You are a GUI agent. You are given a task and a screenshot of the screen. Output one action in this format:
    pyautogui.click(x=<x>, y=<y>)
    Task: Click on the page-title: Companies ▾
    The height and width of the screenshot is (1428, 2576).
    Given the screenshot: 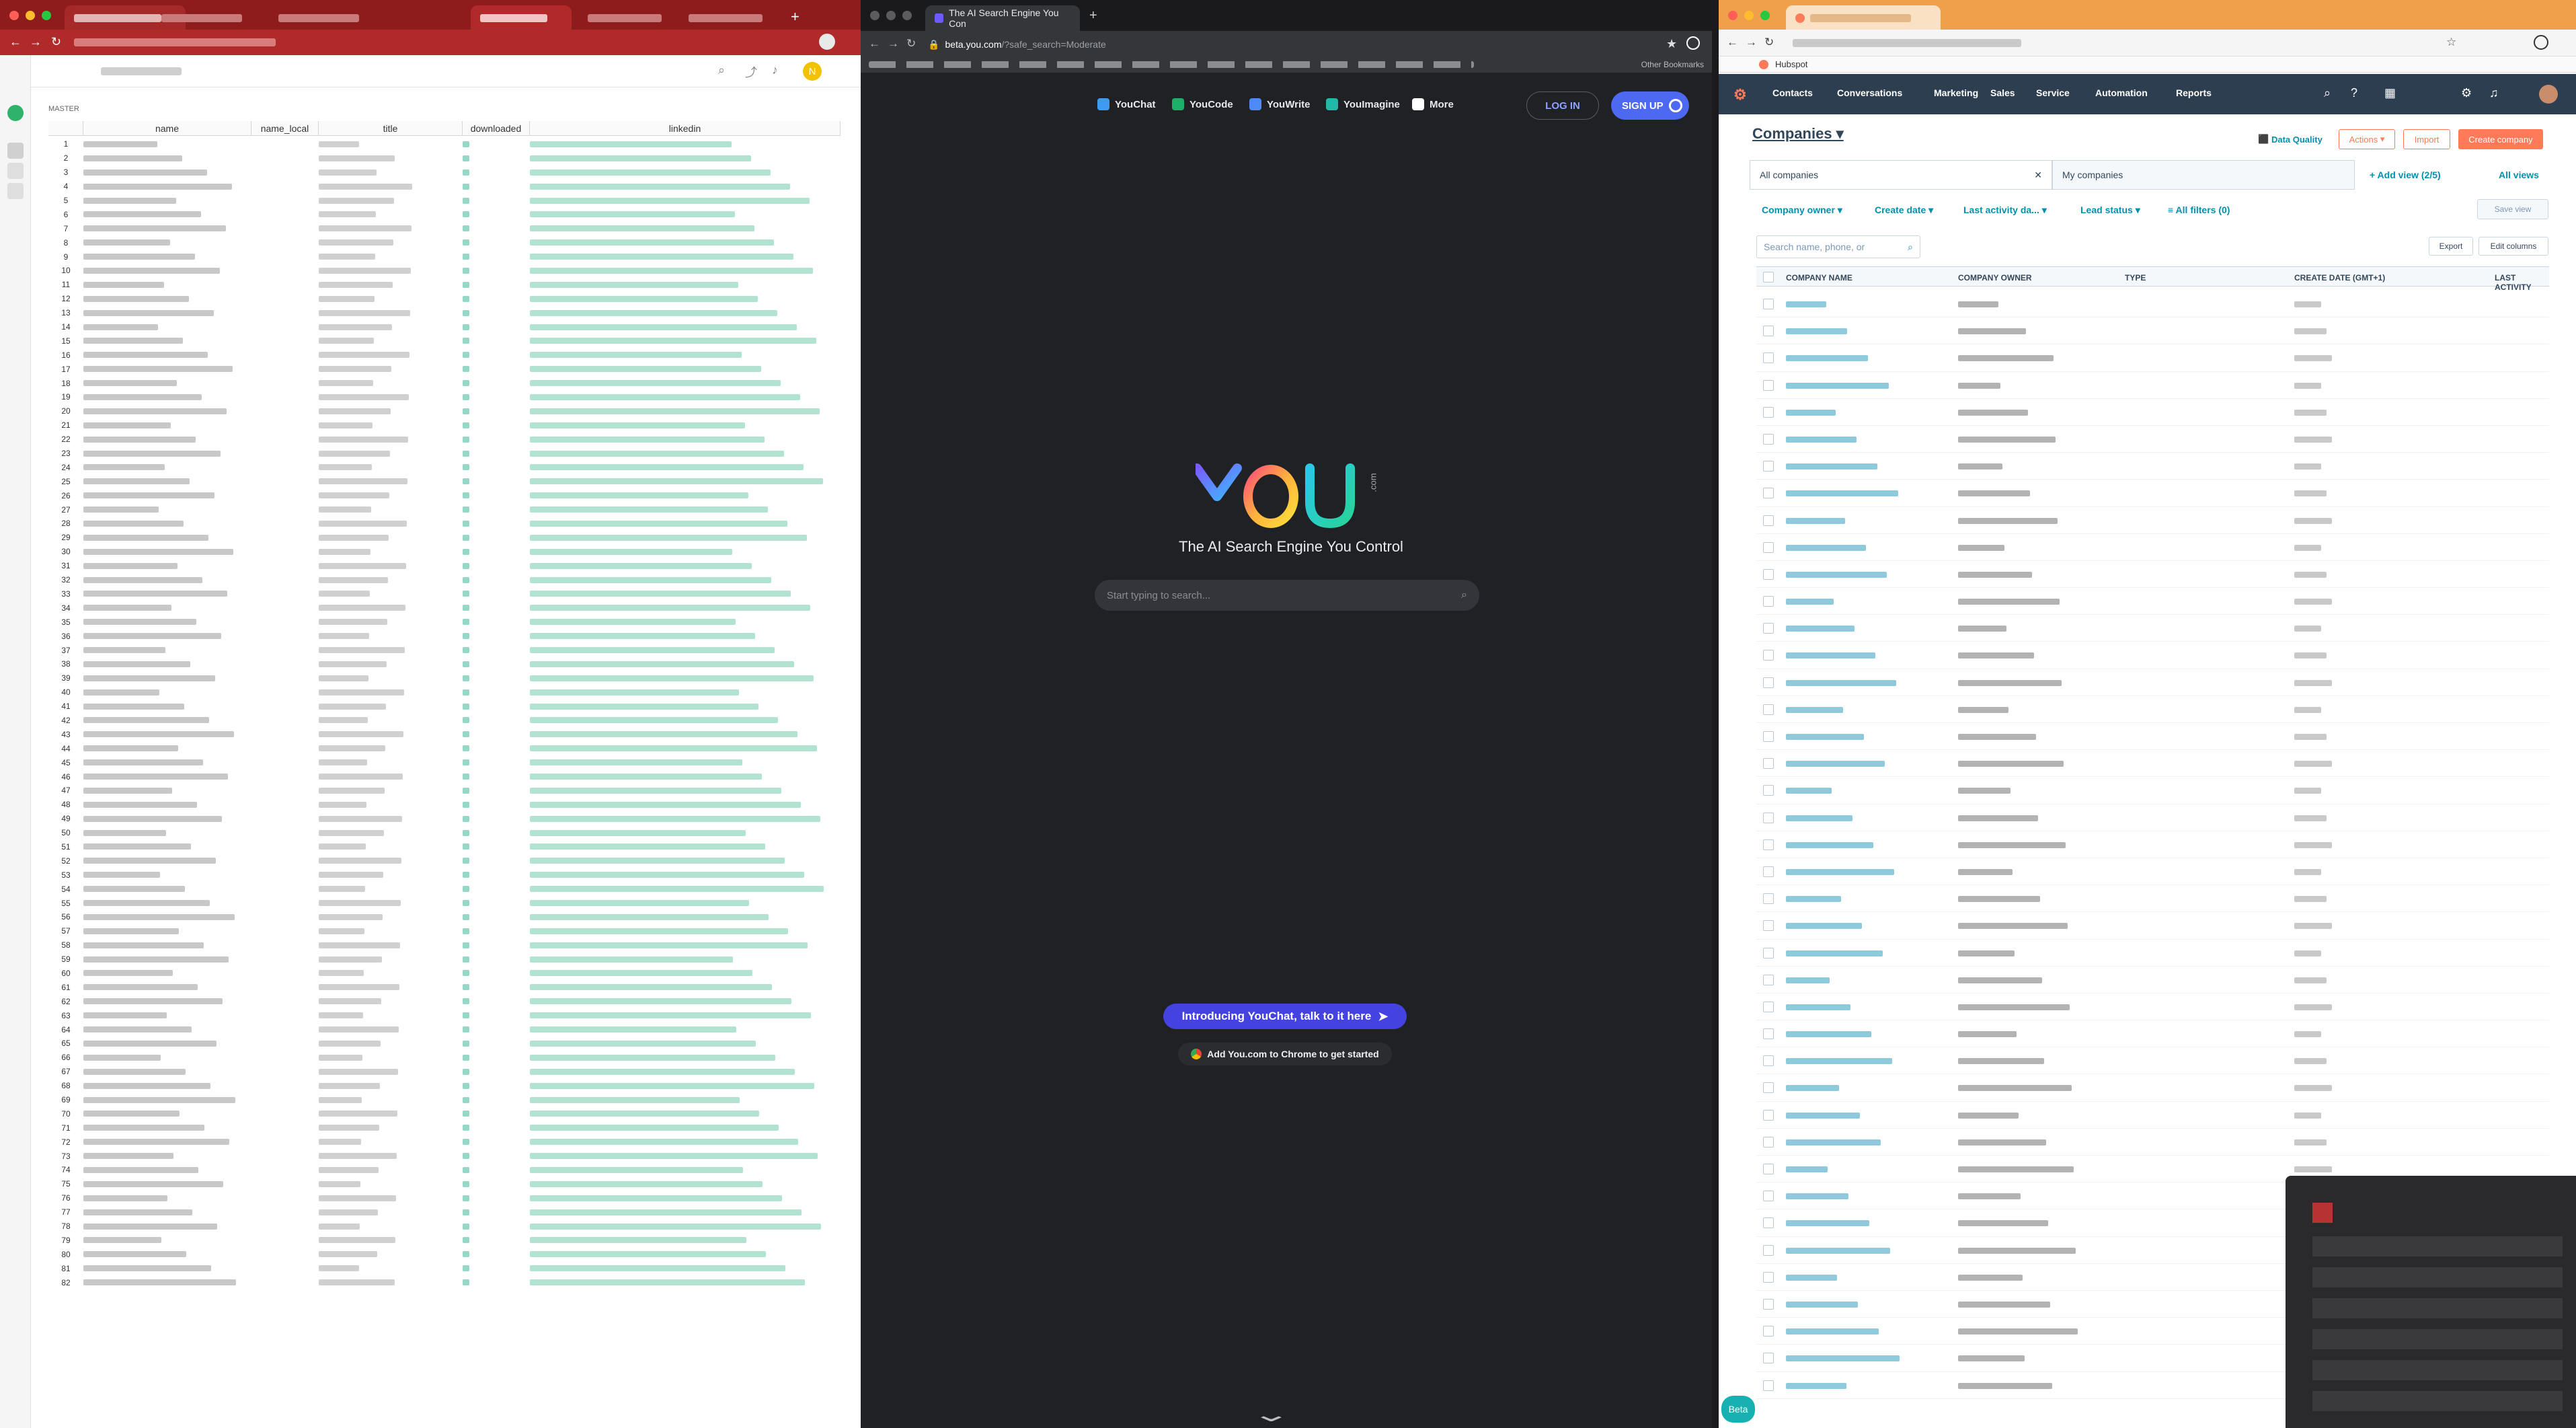 What is the action you would take?
    pyautogui.click(x=1798, y=134)
    